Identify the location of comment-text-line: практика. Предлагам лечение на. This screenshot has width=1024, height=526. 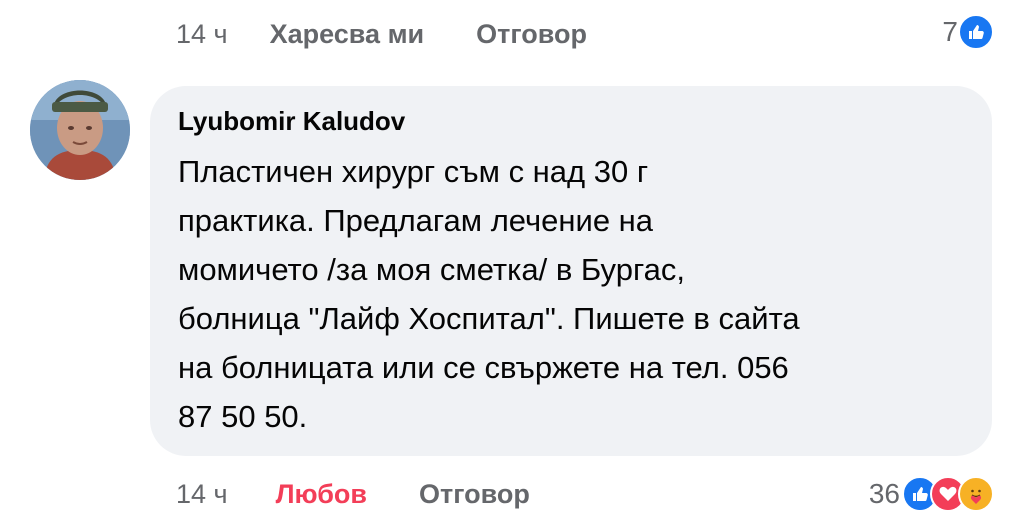
(416, 220).